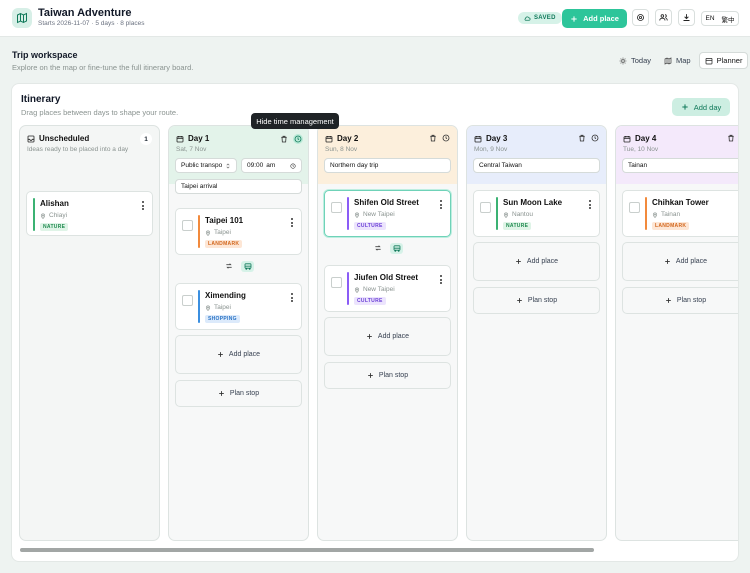  What do you see at coordinates (370, 301) in the screenshot?
I see `category-badge: CULTURE` at bounding box center [370, 301].